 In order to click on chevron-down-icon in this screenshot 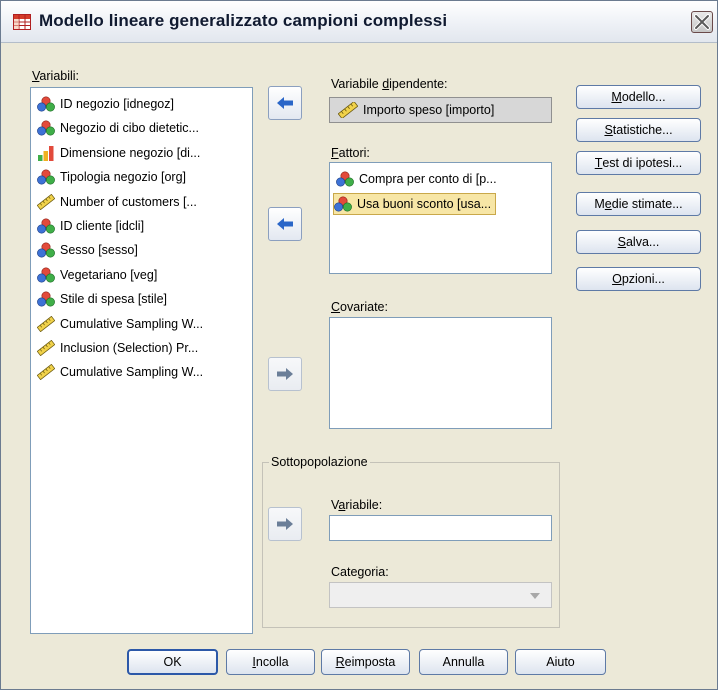, I will do `click(535, 596)`.